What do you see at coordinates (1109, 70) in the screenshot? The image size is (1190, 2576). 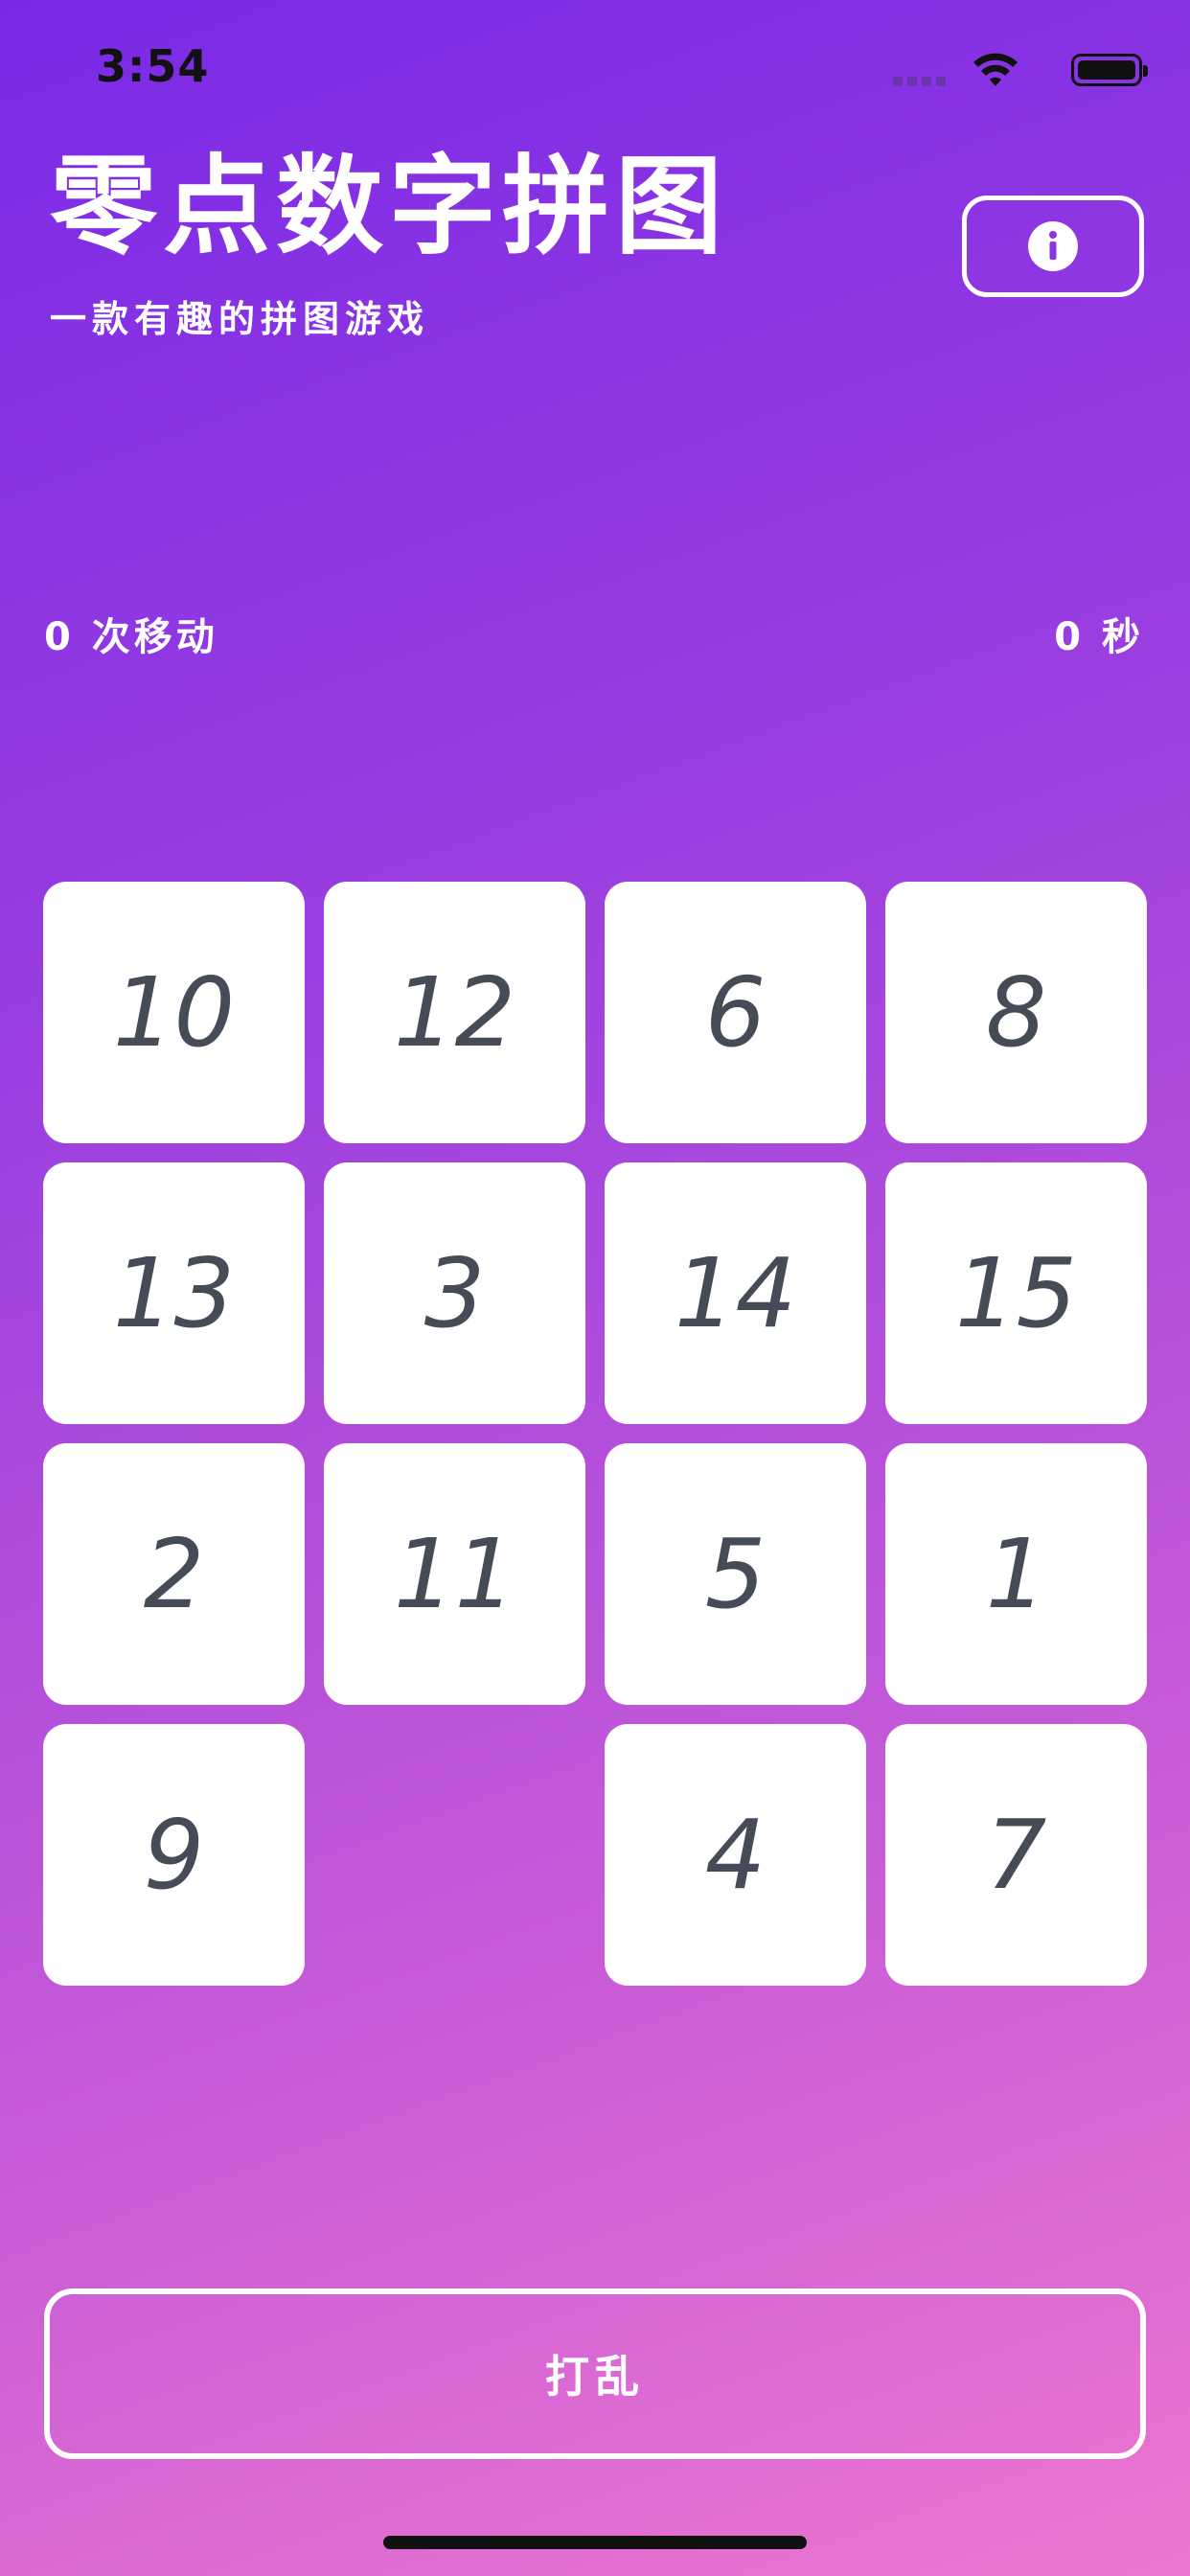 I see `battery-icon` at bounding box center [1109, 70].